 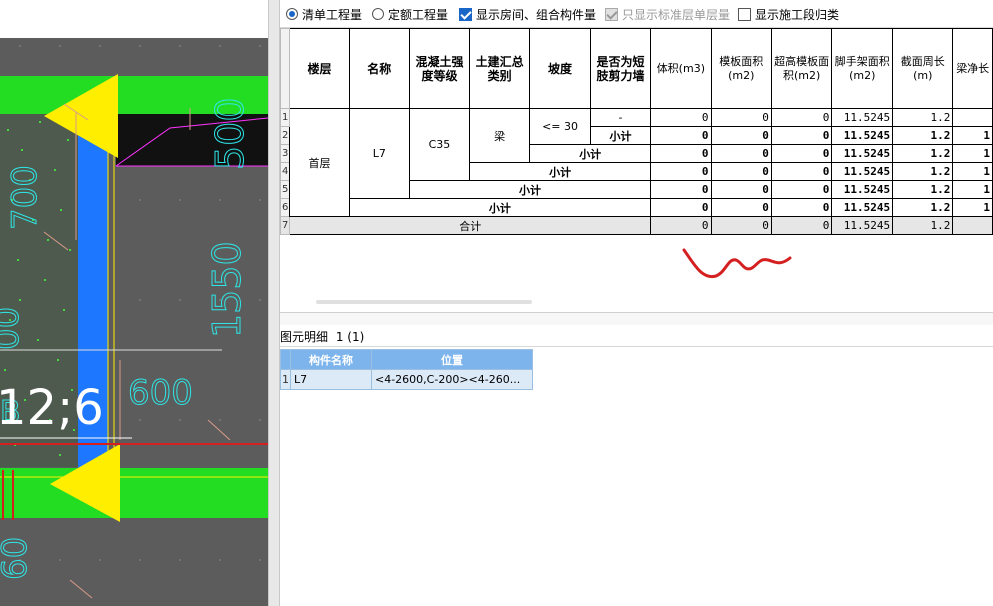 I want to click on detail-cell-name: L7, so click(x=331, y=379).